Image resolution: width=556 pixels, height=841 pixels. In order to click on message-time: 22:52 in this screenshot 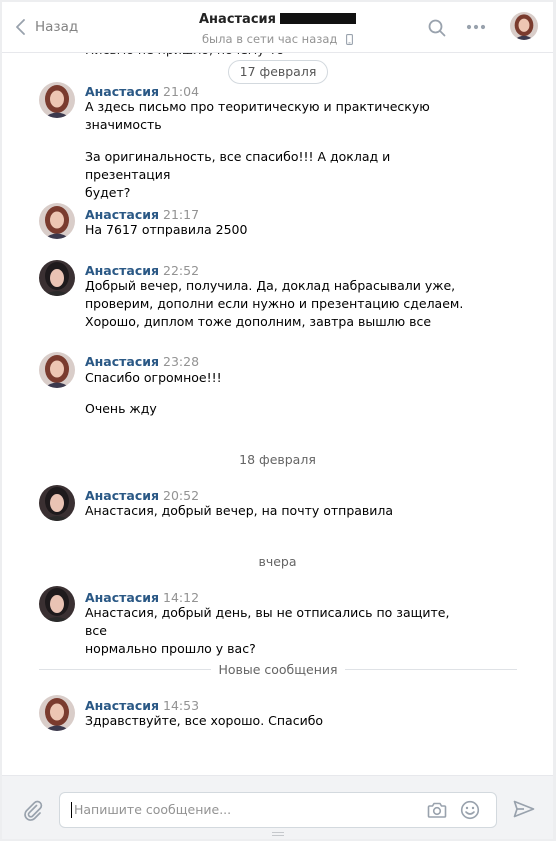, I will do `click(181, 270)`.